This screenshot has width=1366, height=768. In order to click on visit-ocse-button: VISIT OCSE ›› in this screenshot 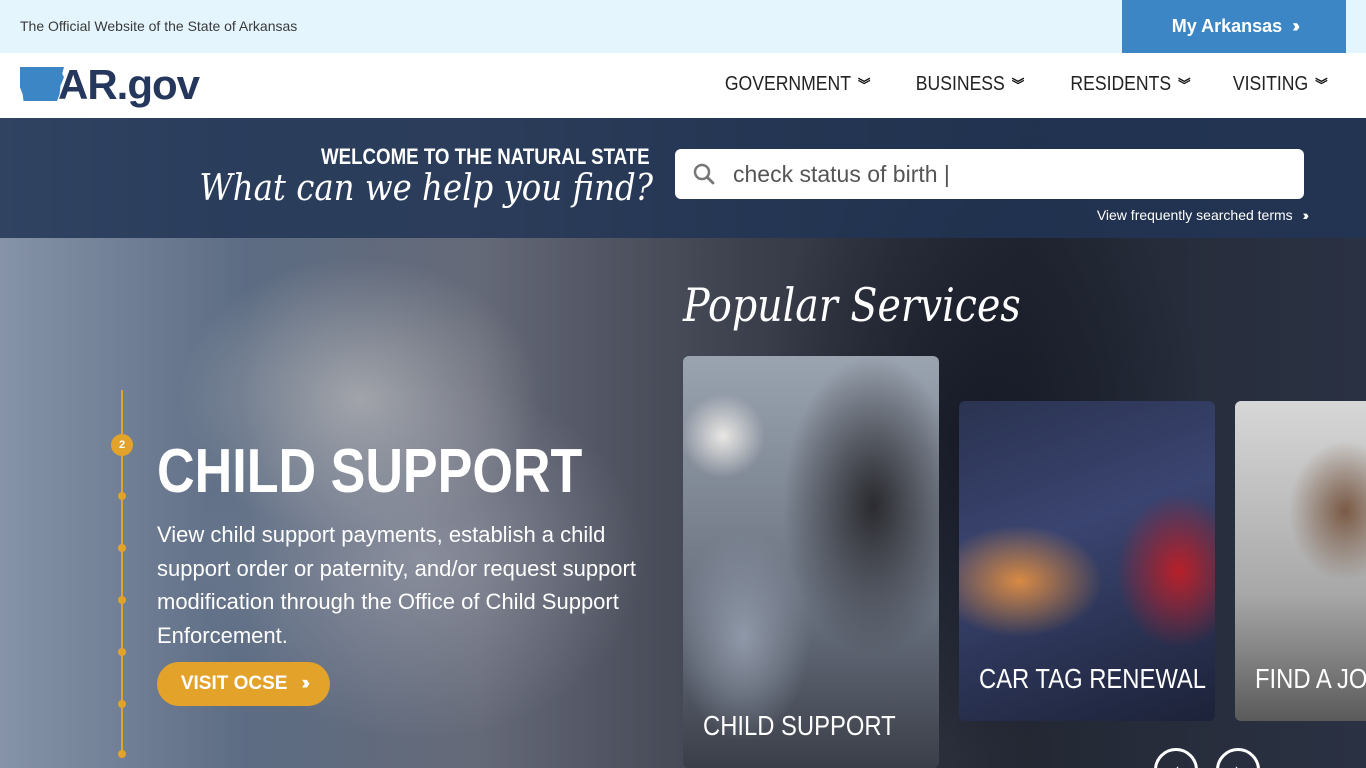, I will do `click(243, 684)`.